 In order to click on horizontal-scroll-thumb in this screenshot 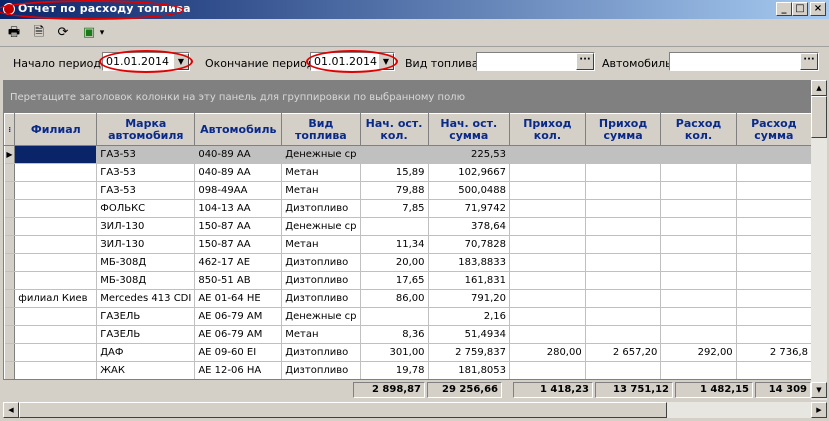, I will do `click(343, 410)`.